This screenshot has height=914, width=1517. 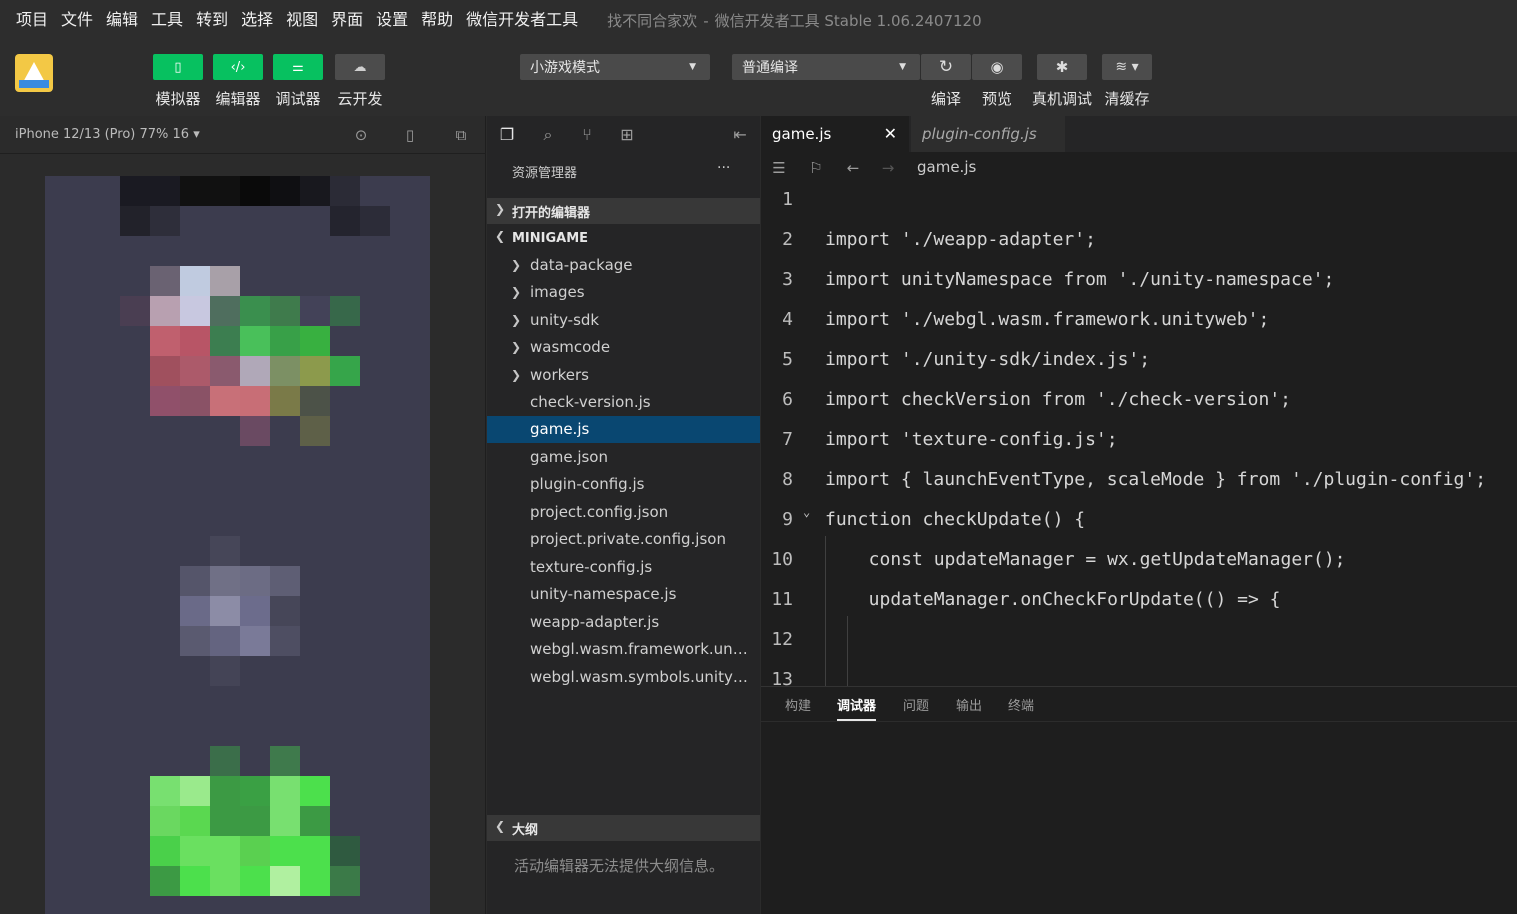 I want to click on refresh-icon: ↻, so click(x=946, y=66).